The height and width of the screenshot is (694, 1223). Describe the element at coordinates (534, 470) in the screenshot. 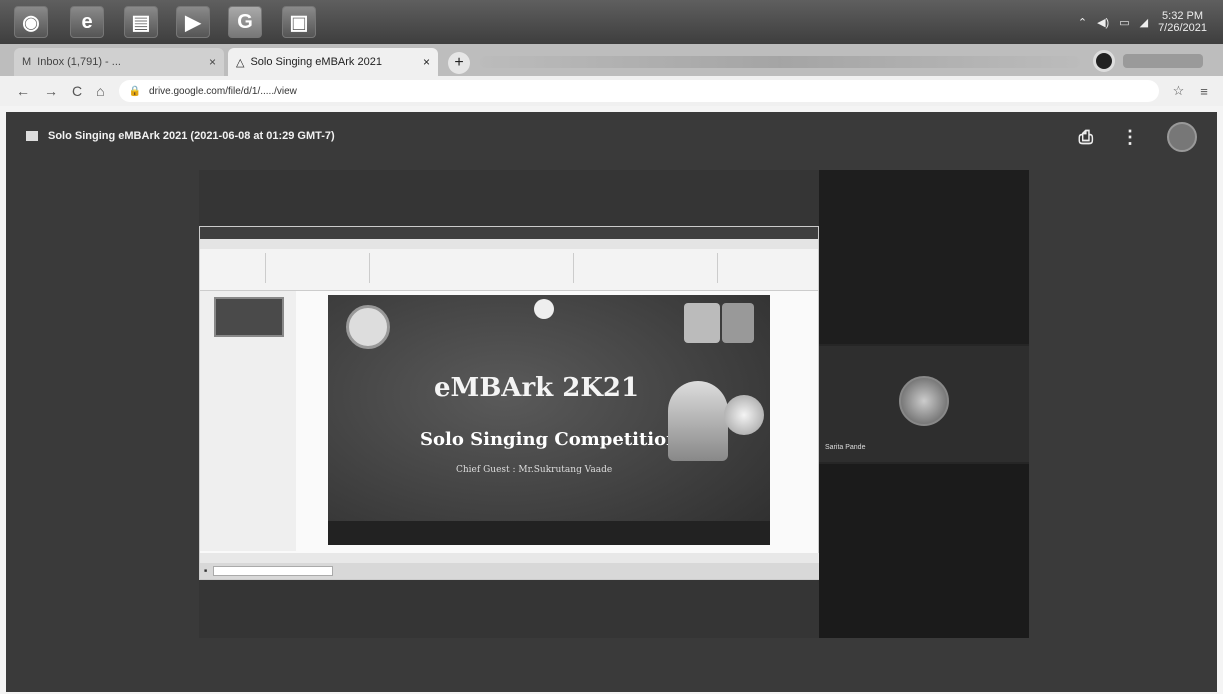

I see `chief-guest: Chief Guest : Mr.Sukrutang Vaade` at that location.